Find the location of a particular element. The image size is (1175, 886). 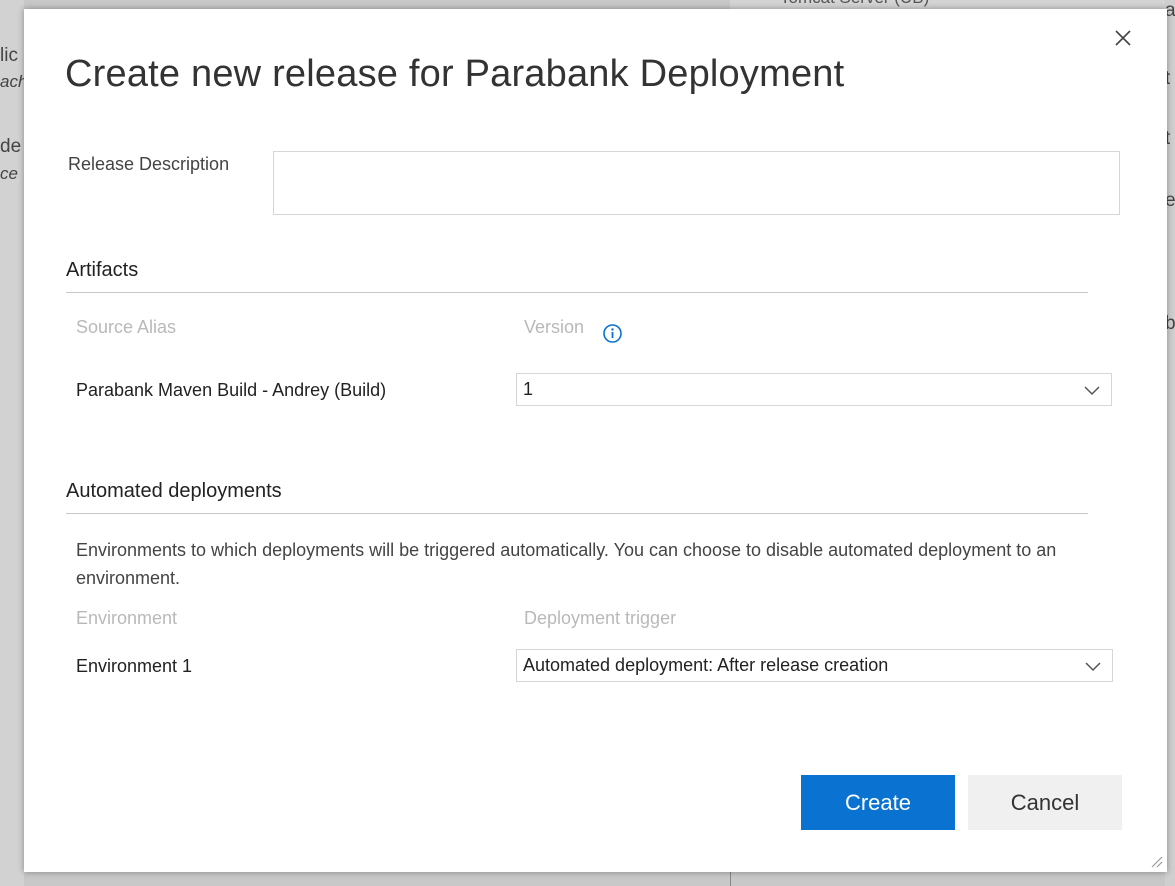

background-text: Tomcat Server (UB) is located at coordinates (854, 4).